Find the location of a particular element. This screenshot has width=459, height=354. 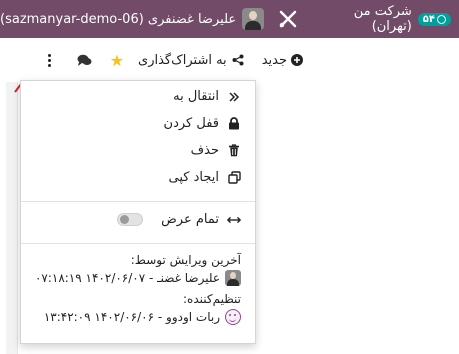

company-switcher: ۵۴ شرکت من (تهران) is located at coordinates (385, 19).